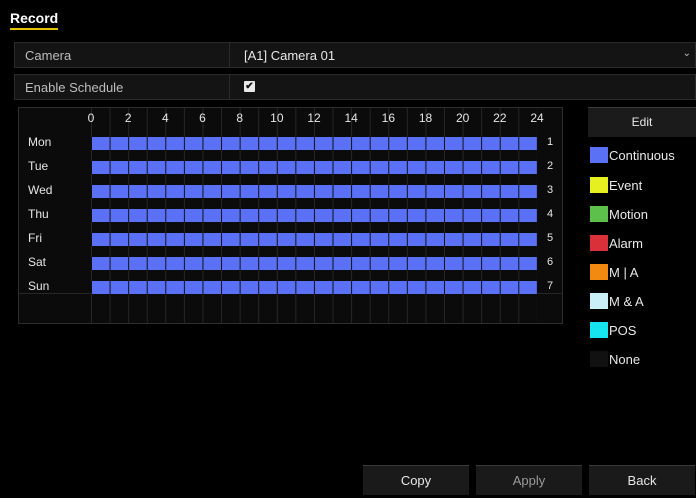 The width and height of the screenshot is (696, 498). Describe the element at coordinates (37, 262) in the screenshot. I see `day-label: Sat` at that location.